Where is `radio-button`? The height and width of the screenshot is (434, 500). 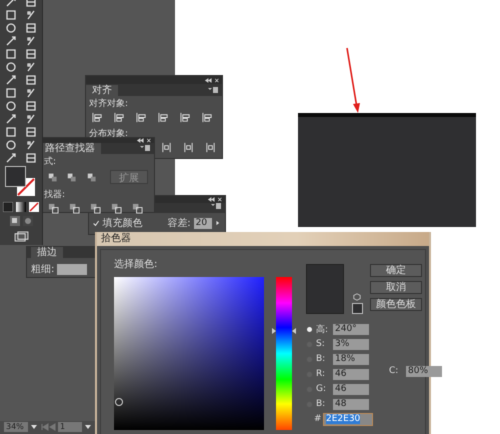 radio-button is located at coordinates (309, 329).